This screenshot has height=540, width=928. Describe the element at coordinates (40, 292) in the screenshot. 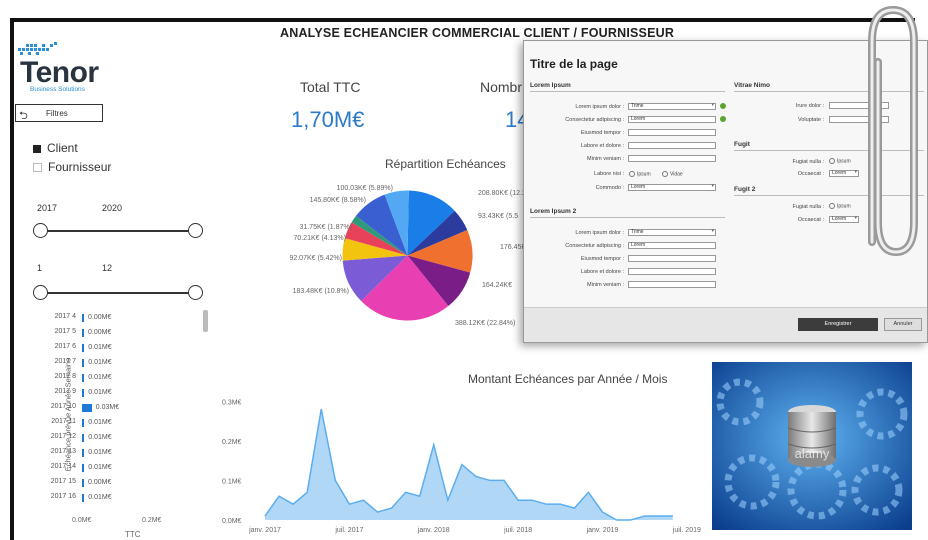

I see `month-slider-handle-start` at that location.